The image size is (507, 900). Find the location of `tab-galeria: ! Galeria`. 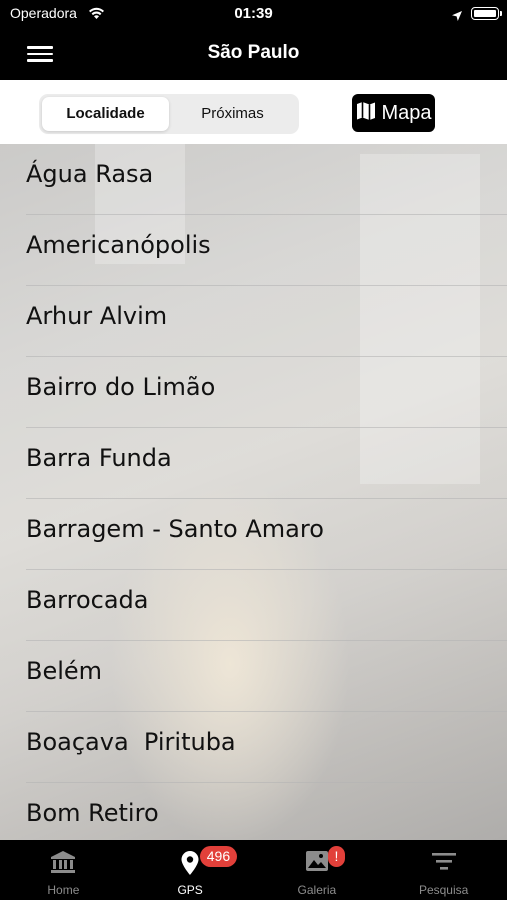

tab-galeria: ! Galeria is located at coordinates (317, 870).